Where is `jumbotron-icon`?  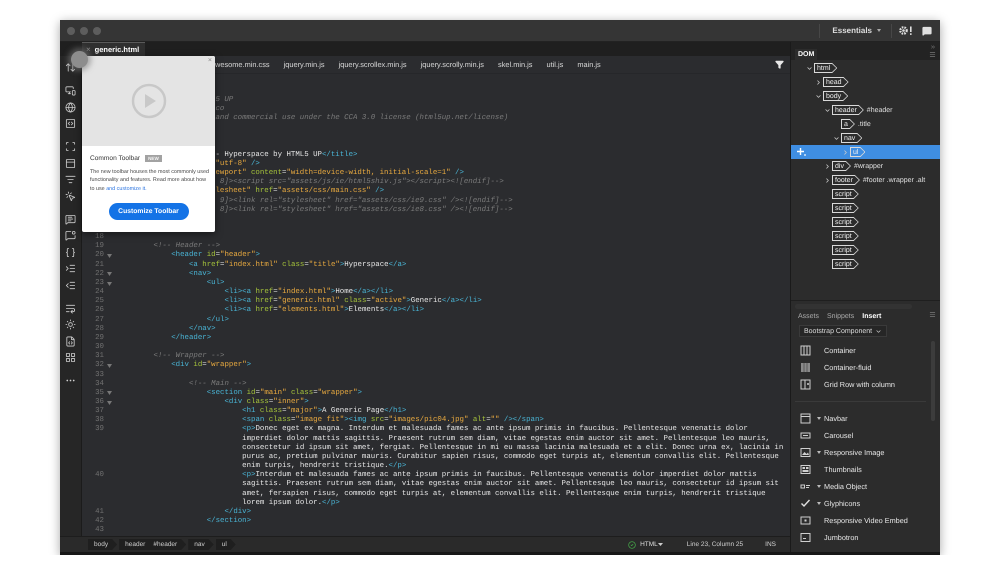 jumbotron-icon is located at coordinates (805, 537).